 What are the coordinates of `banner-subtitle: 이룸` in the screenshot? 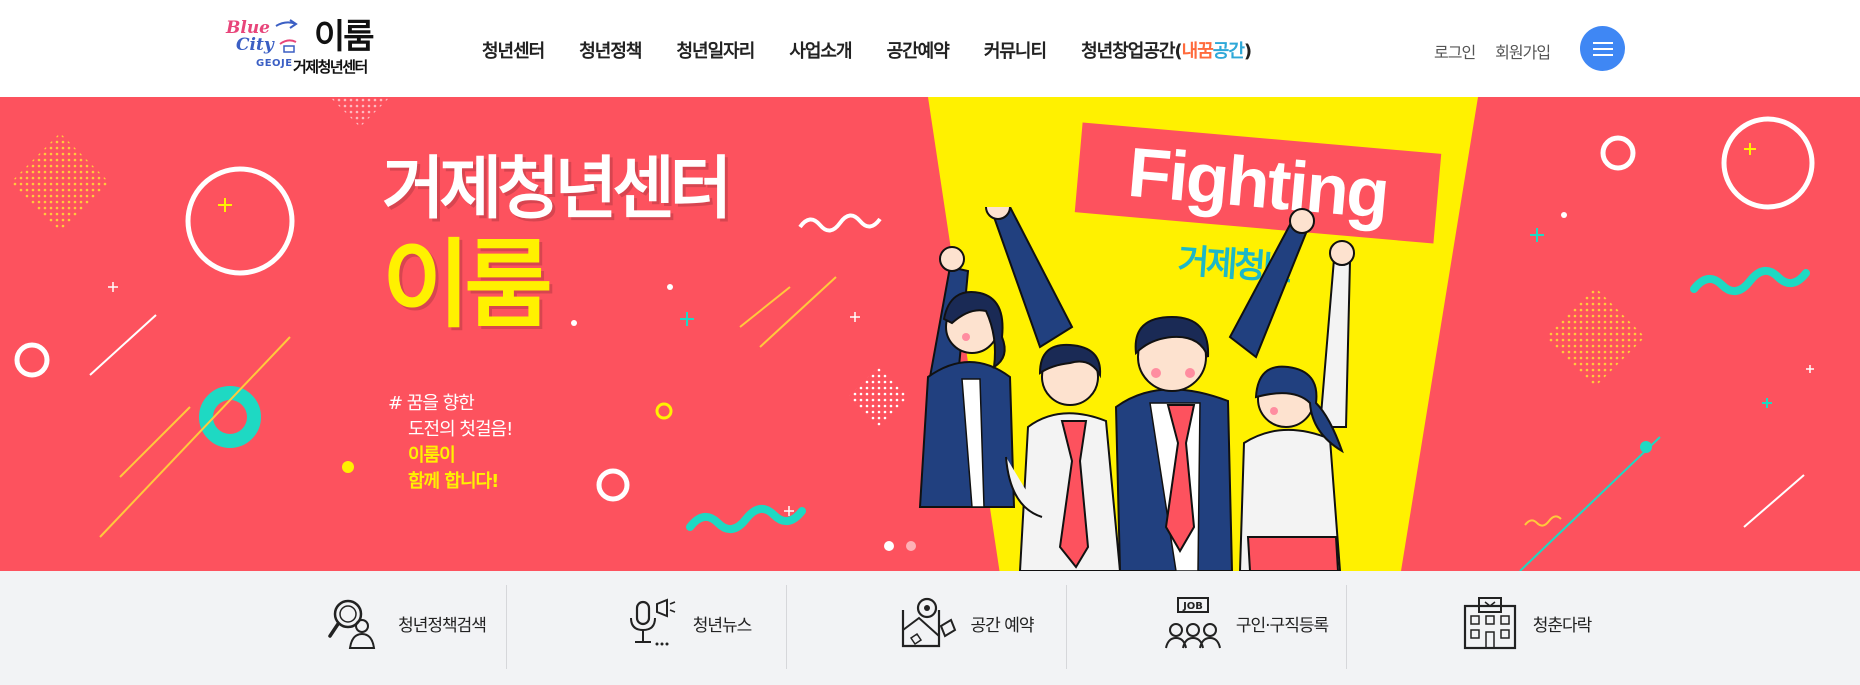 It's located at (467, 285).